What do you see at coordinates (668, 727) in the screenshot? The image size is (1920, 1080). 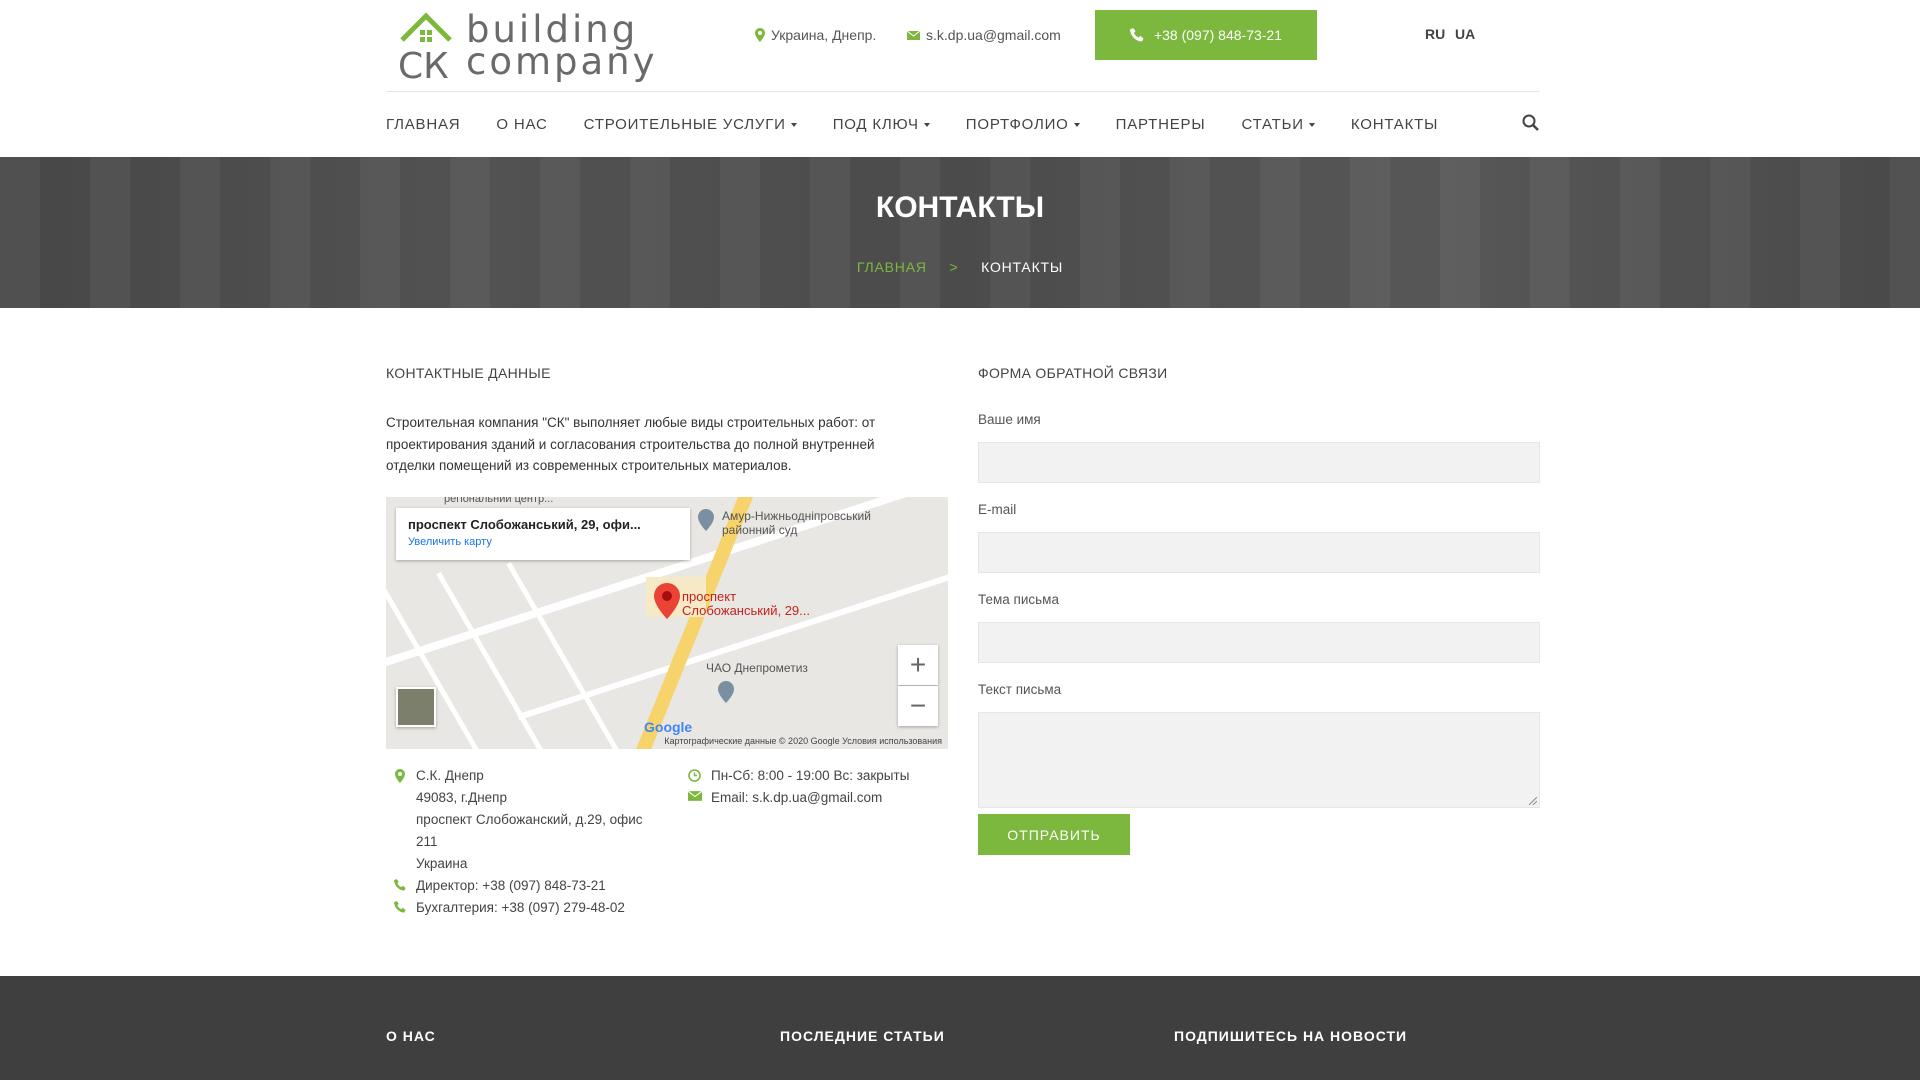 I see `google-logo: Google` at bounding box center [668, 727].